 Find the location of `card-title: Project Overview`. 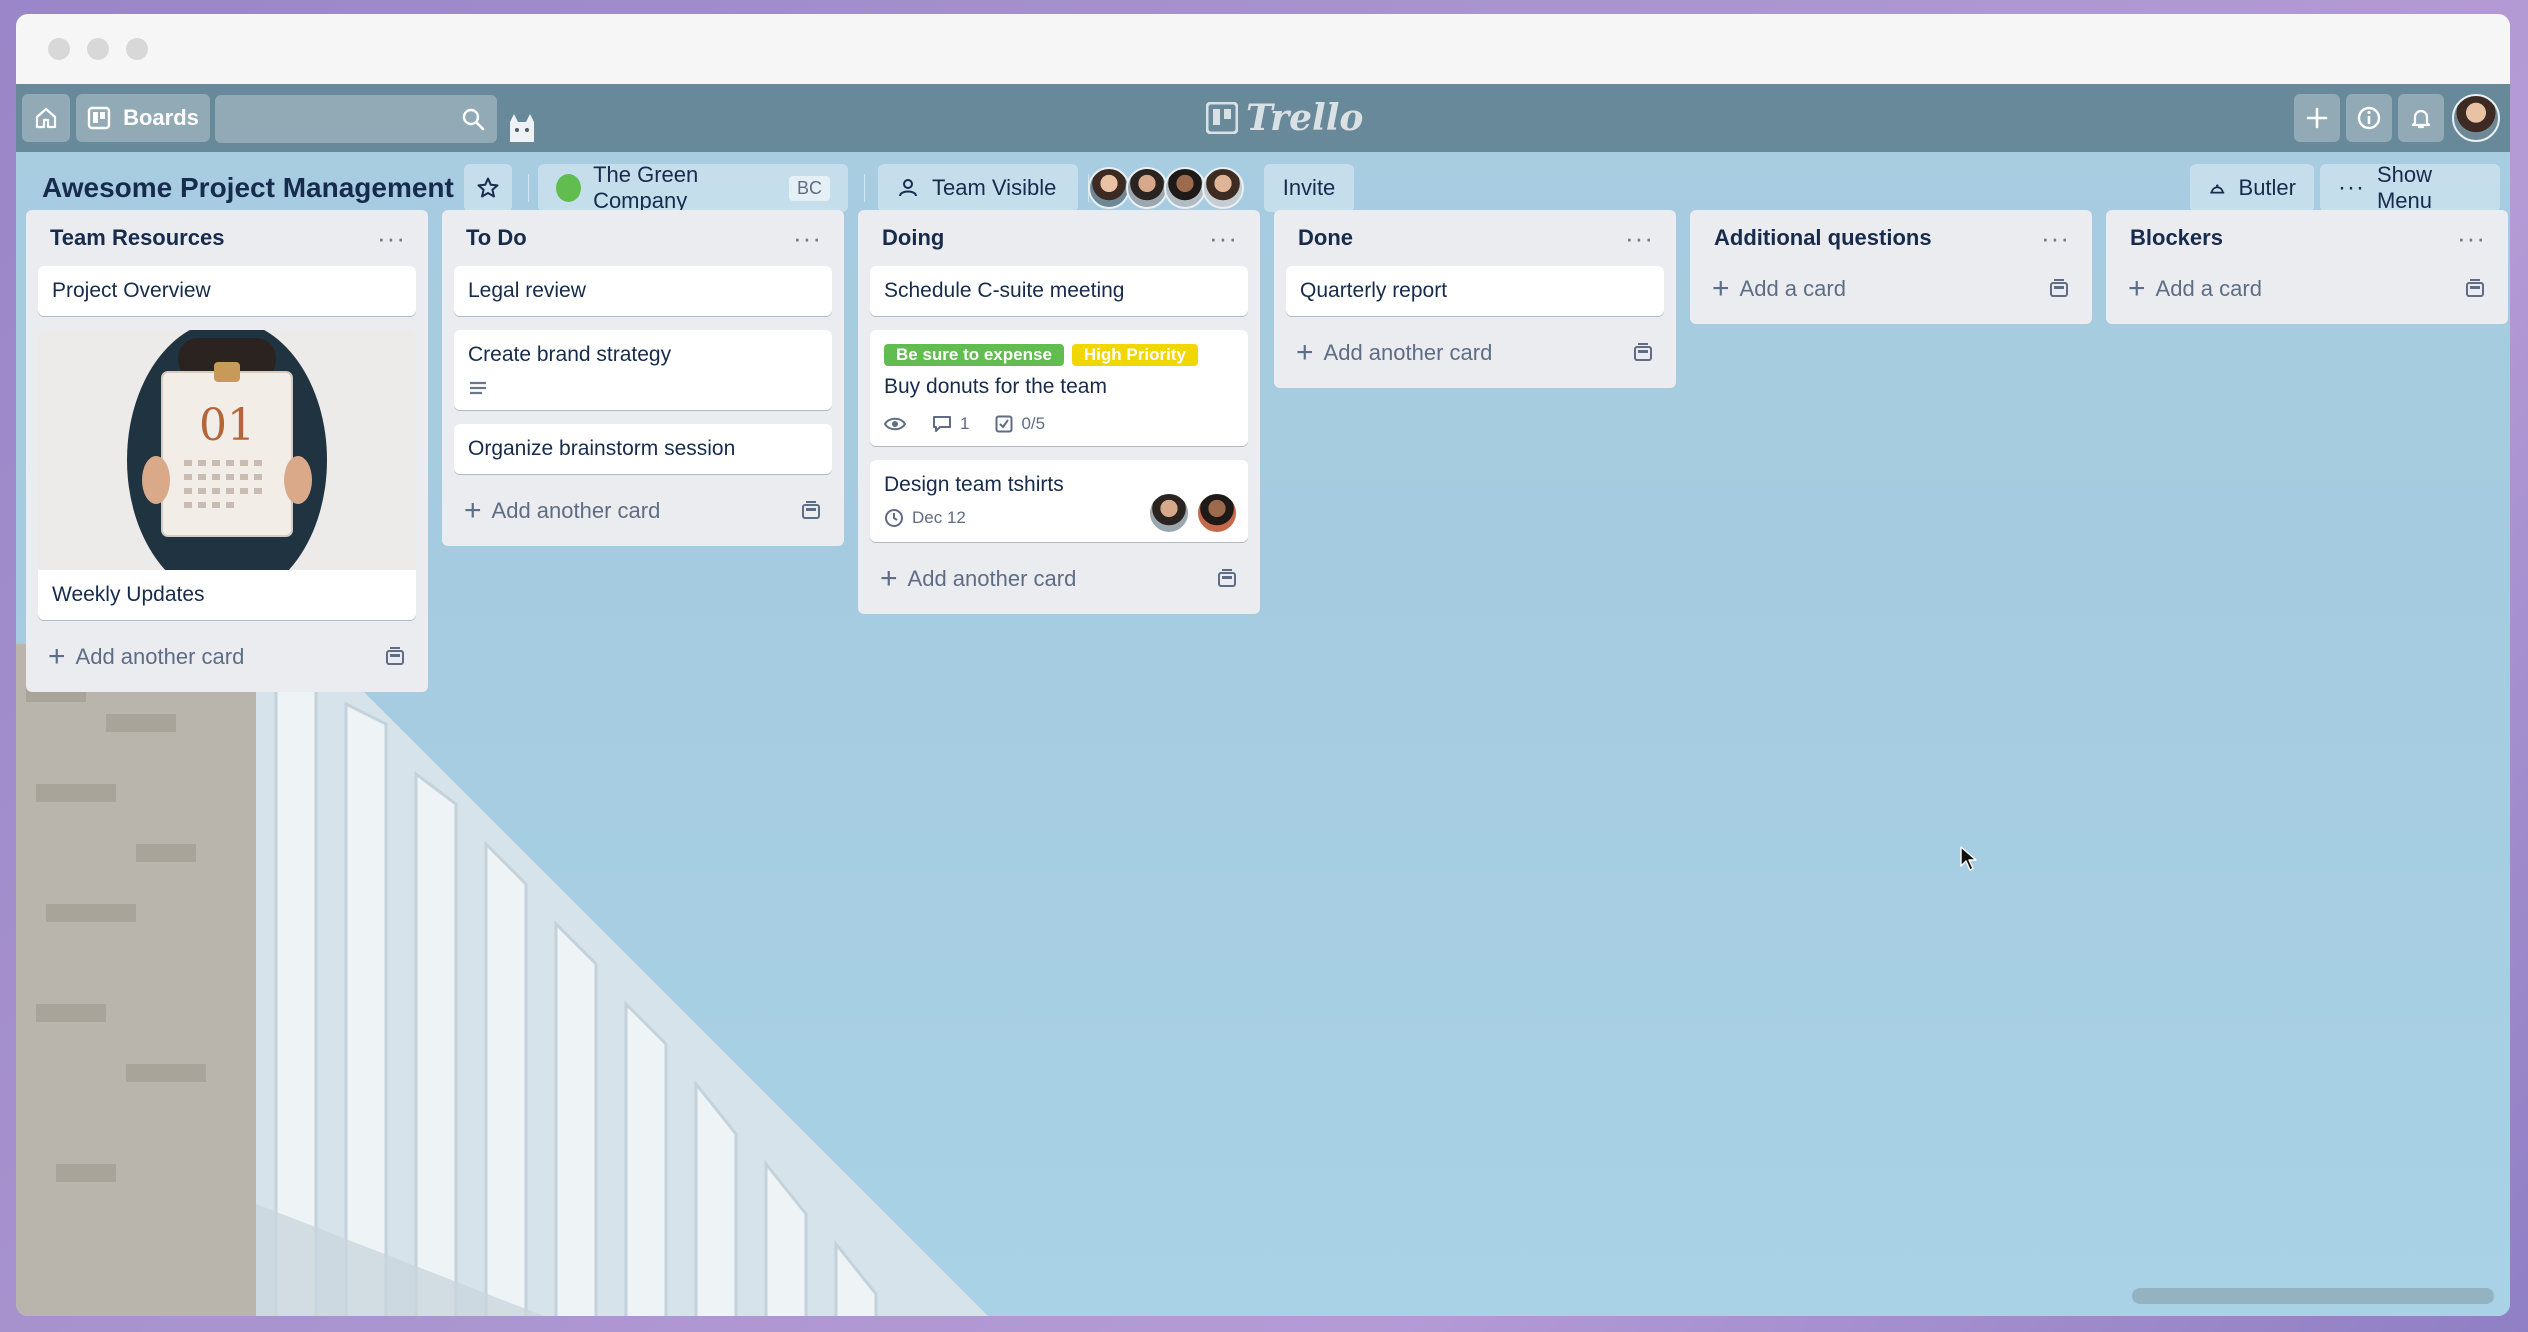

card-title: Project Overview is located at coordinates (131, 290).